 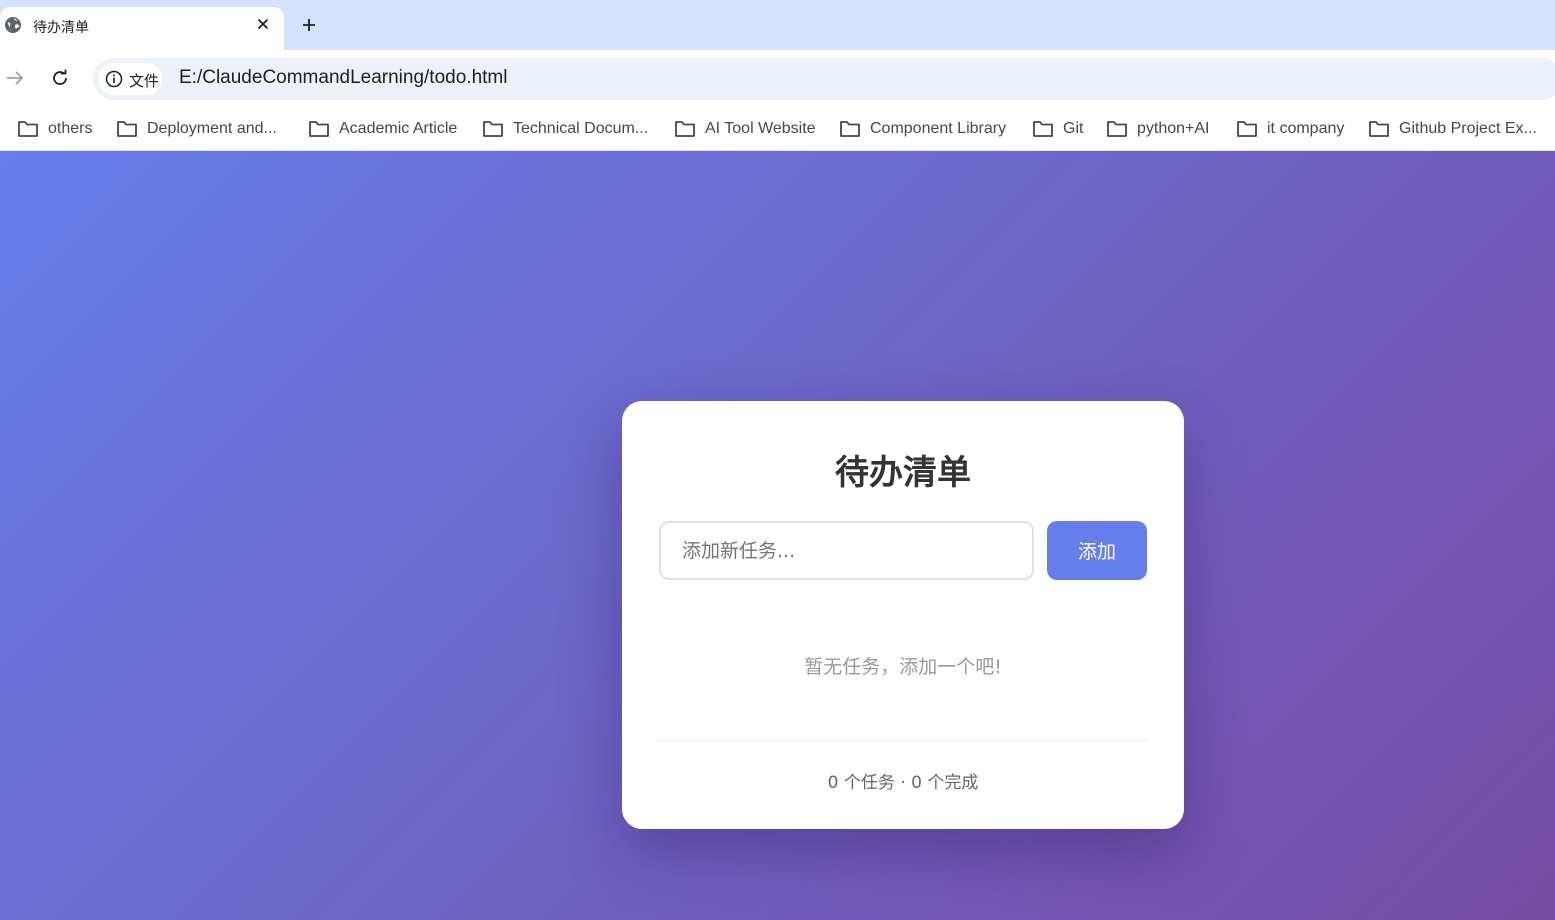 What do you see at coordinates (142, 28) in the screenshot?
I see `active-tab: 待办清单` at bounding box center [142, 28].